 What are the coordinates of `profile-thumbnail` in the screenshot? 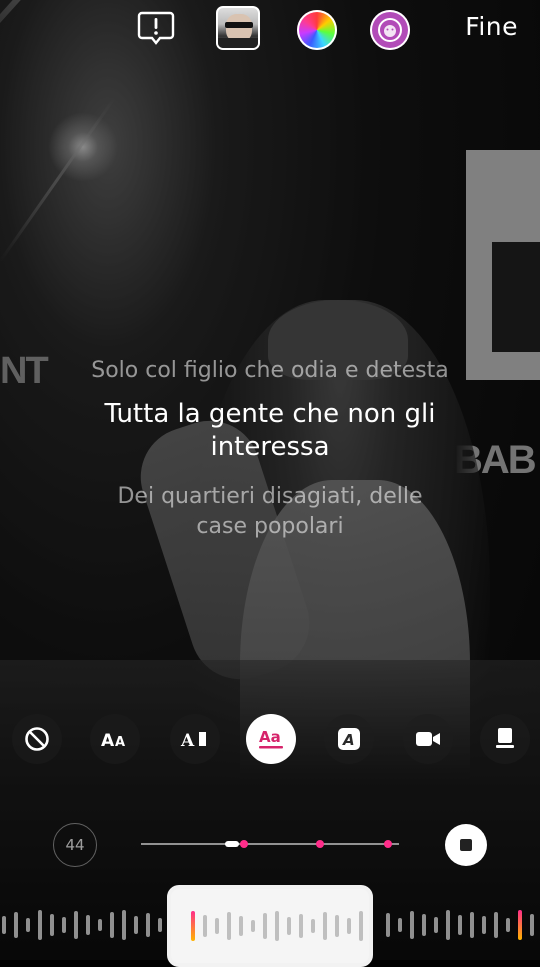 It's located at (238, 28).